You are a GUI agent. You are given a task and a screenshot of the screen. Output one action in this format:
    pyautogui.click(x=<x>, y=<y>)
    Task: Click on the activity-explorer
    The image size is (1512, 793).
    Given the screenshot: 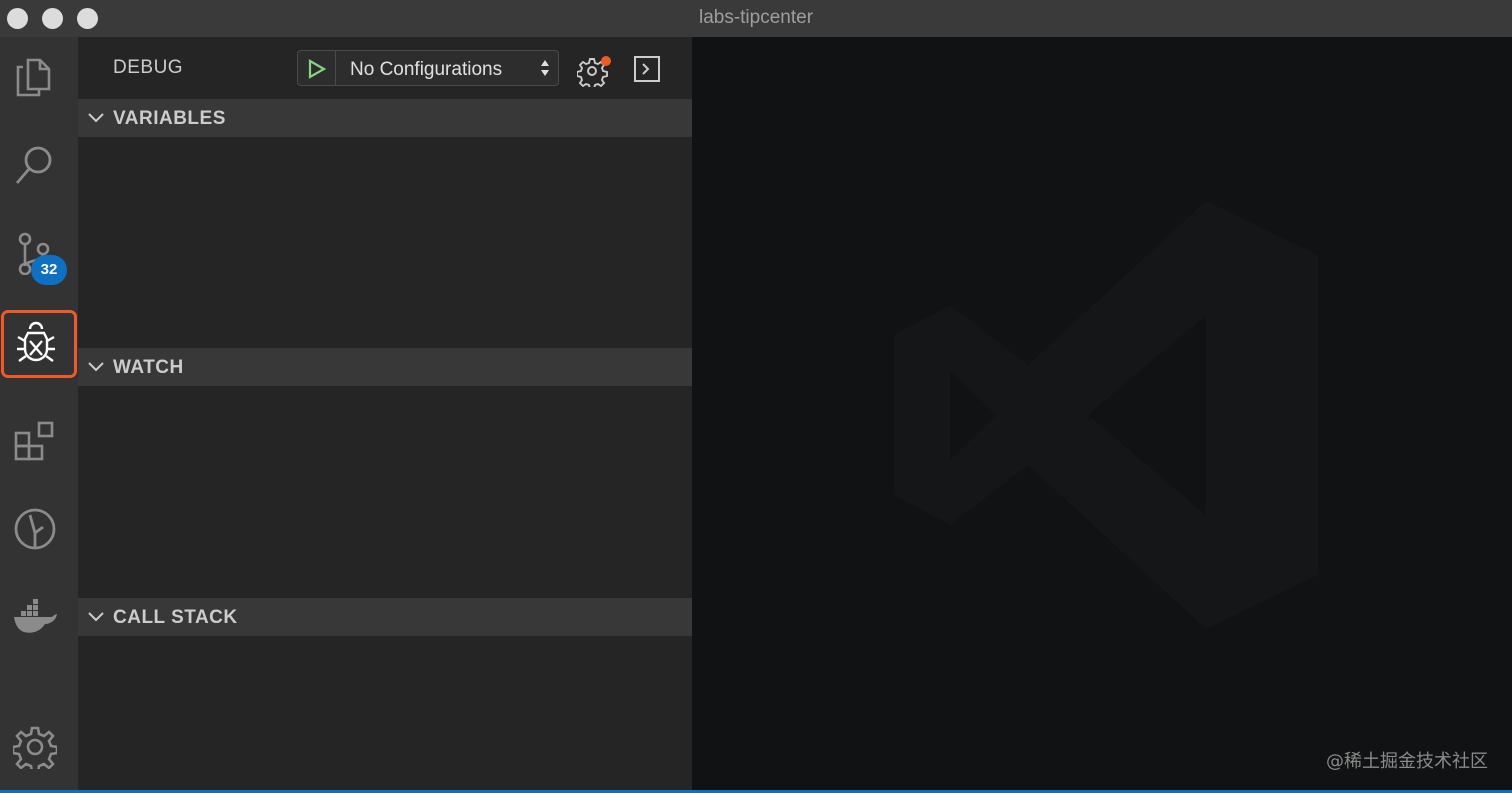 What is the action you would take?
    pyautogui.click(x=39, y=77)
    